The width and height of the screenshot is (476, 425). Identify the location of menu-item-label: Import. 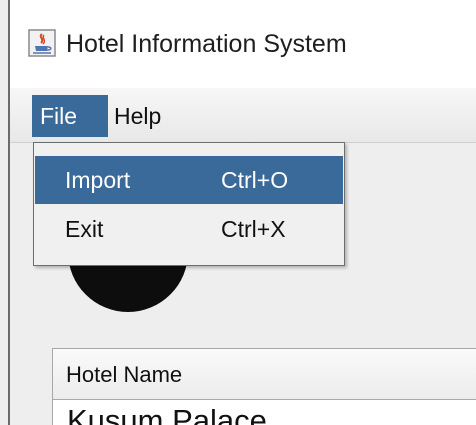
(98, 180).